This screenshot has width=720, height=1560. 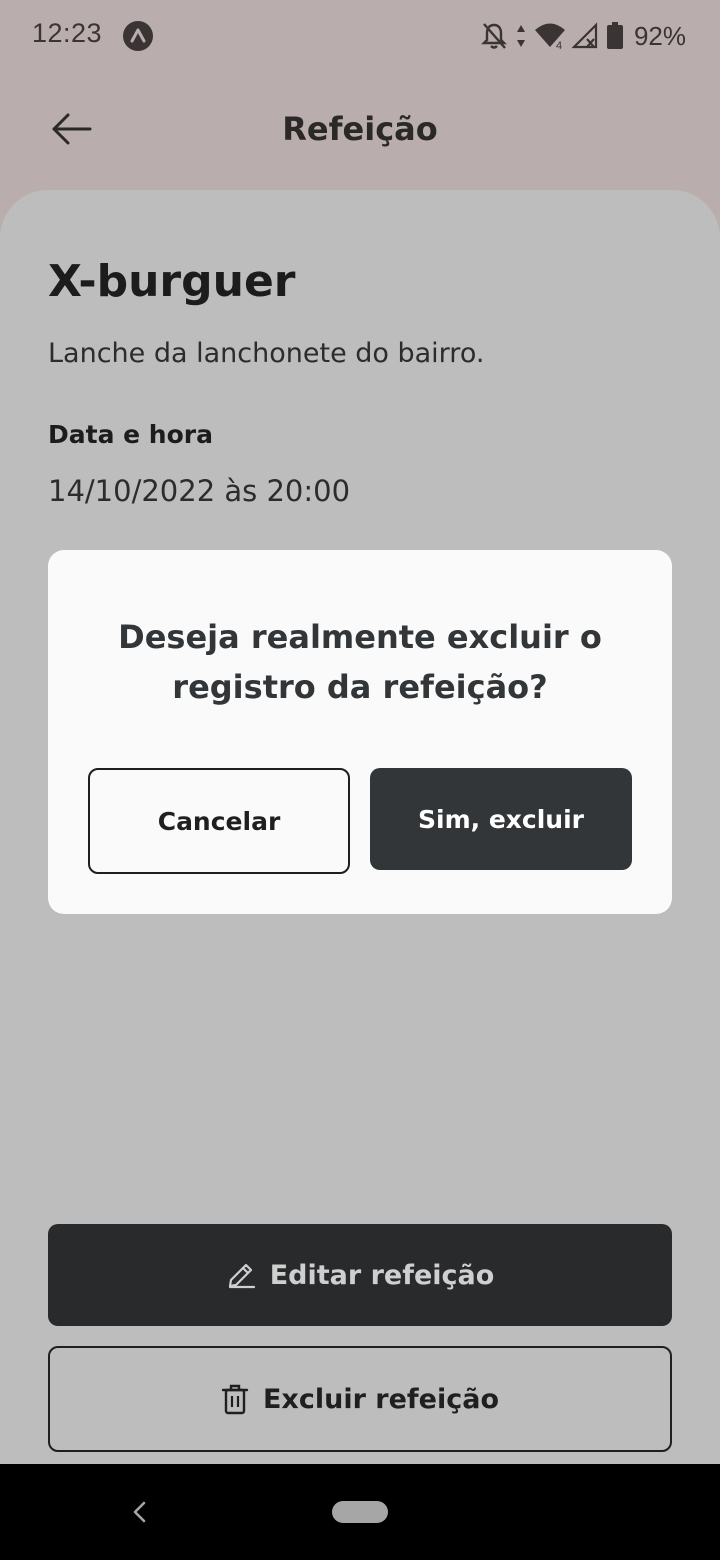 I want to click on battery-icon, so click(x=615, y=36).